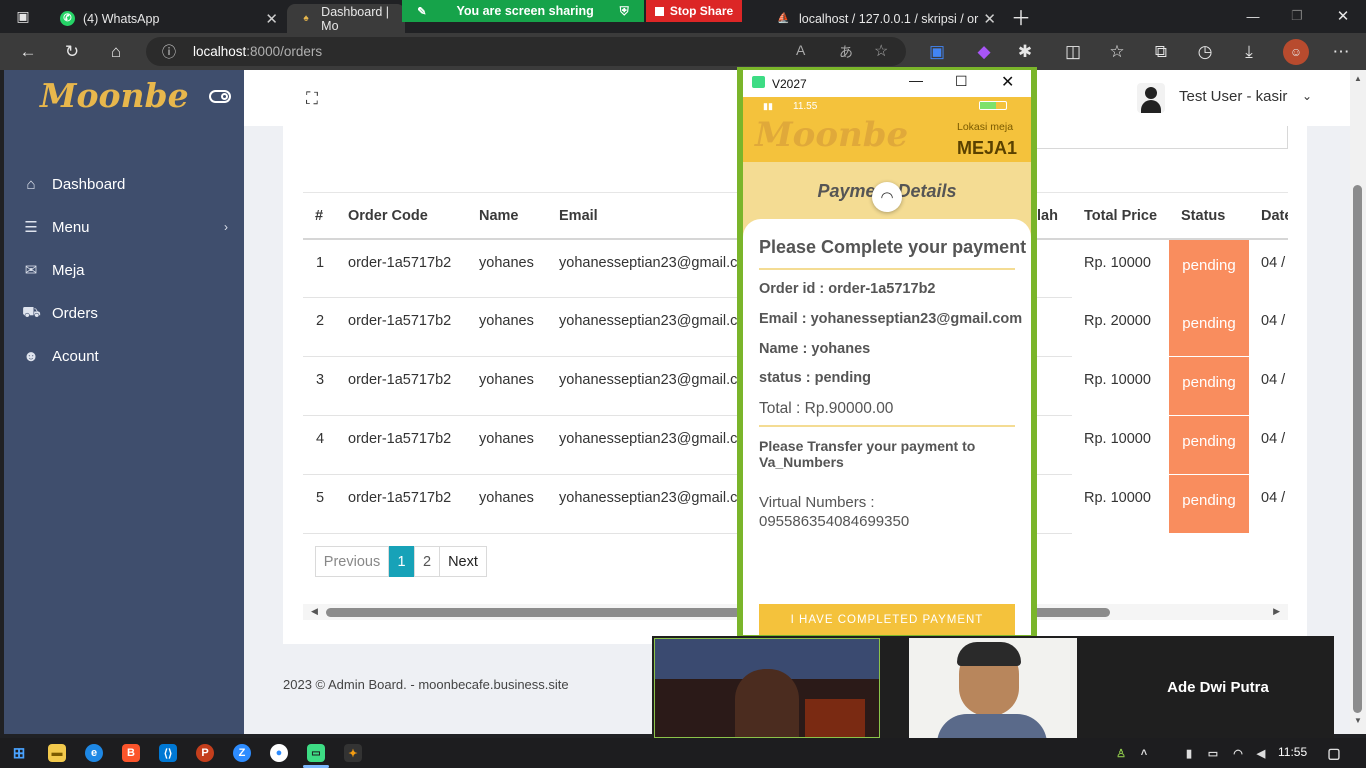  I want to click on wifi-icon: ◠, so click(1238, 753).